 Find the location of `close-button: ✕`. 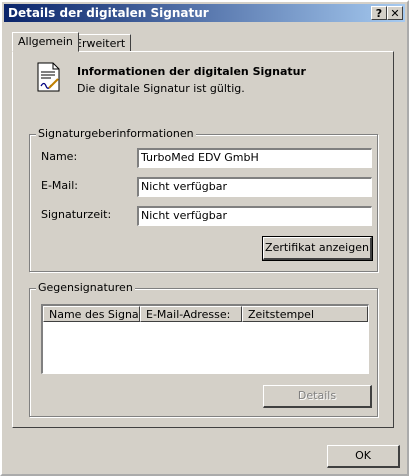

close-button: ✕ is located at coordinates (395, 13).